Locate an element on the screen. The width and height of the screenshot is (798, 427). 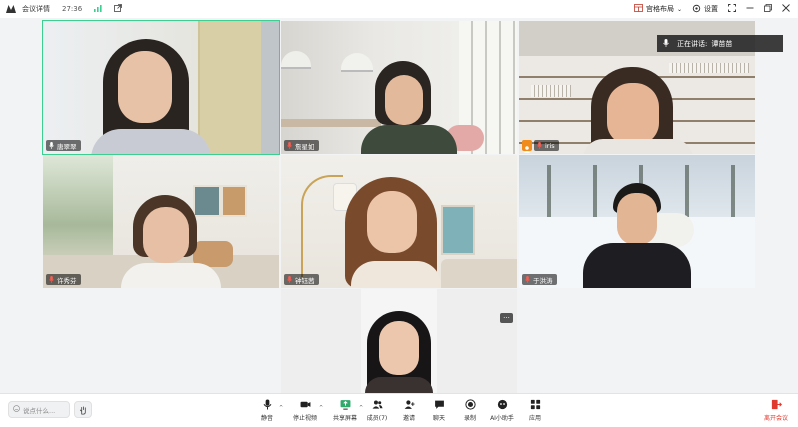
chat-icon is located at coordinates (439, 404).